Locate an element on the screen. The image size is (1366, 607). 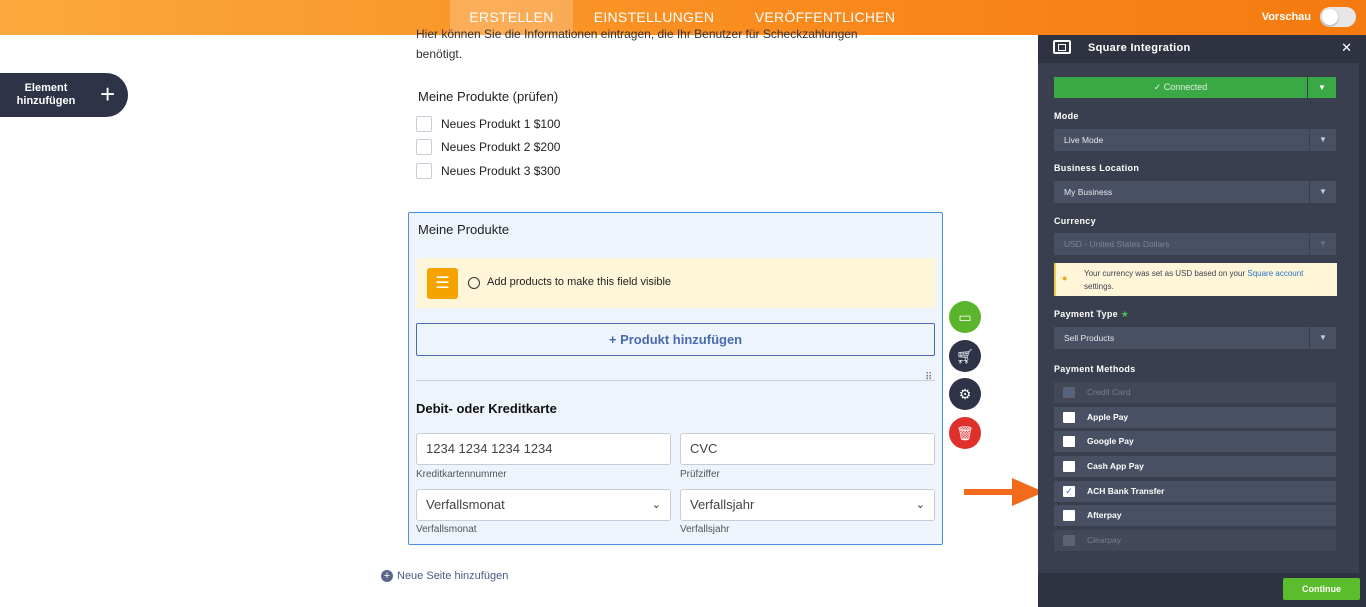
drag-handle-icon: ⠿ is located at coordinates (928, 377).